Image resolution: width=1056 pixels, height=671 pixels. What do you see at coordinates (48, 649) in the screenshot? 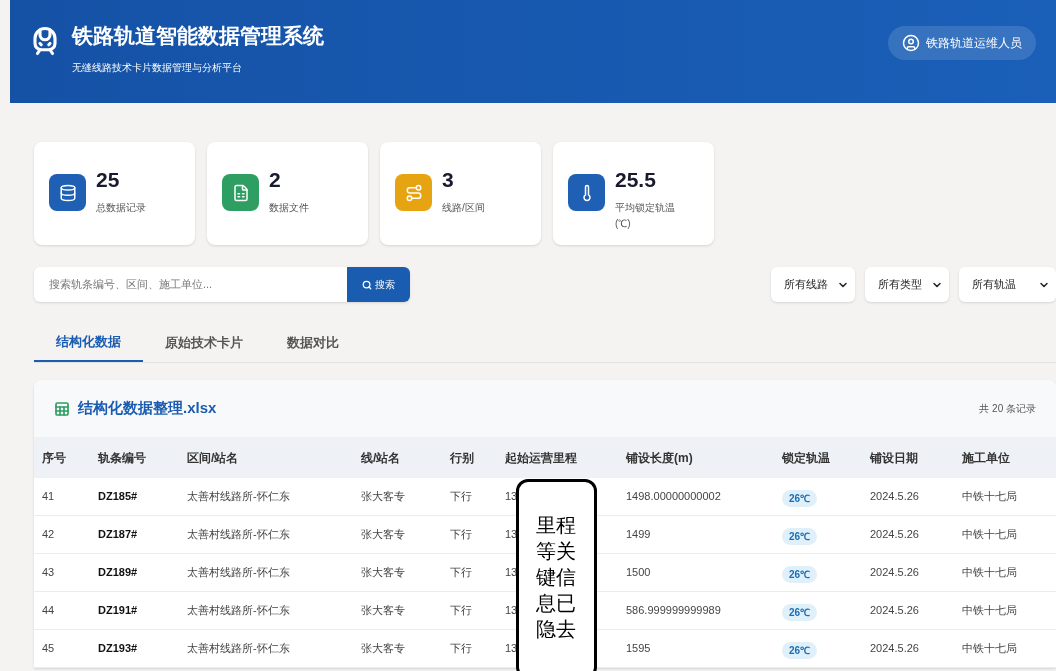
I see `table-cell-text: 45` at bounding box center [48, 649].